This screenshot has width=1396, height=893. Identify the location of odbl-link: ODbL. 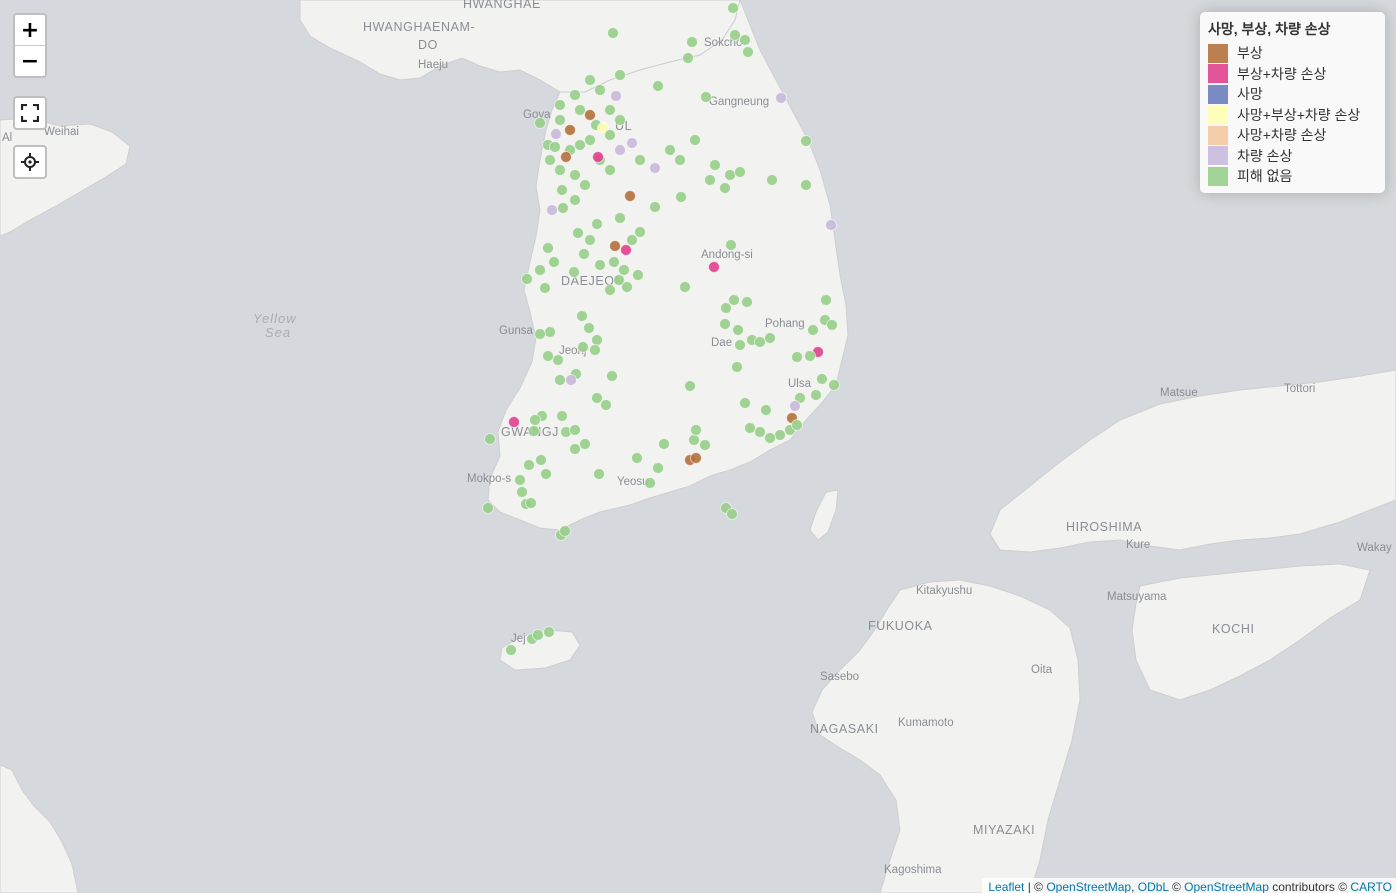
(1153, 886).